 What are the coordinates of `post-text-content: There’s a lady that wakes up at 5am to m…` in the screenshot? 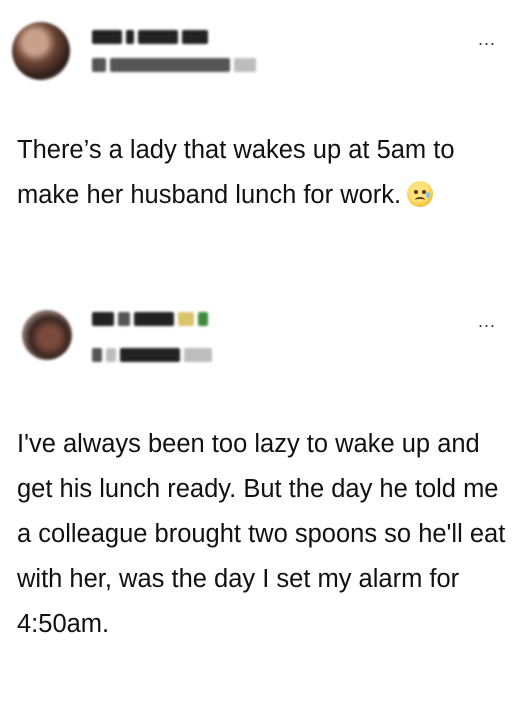 It's located at (236, 172).